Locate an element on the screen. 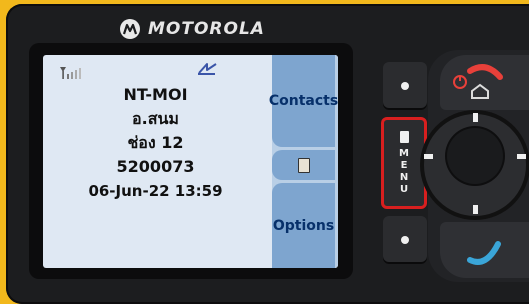 This screenshot has height=304, width=529. menu-letter: U is located at coordinates (404, 189).